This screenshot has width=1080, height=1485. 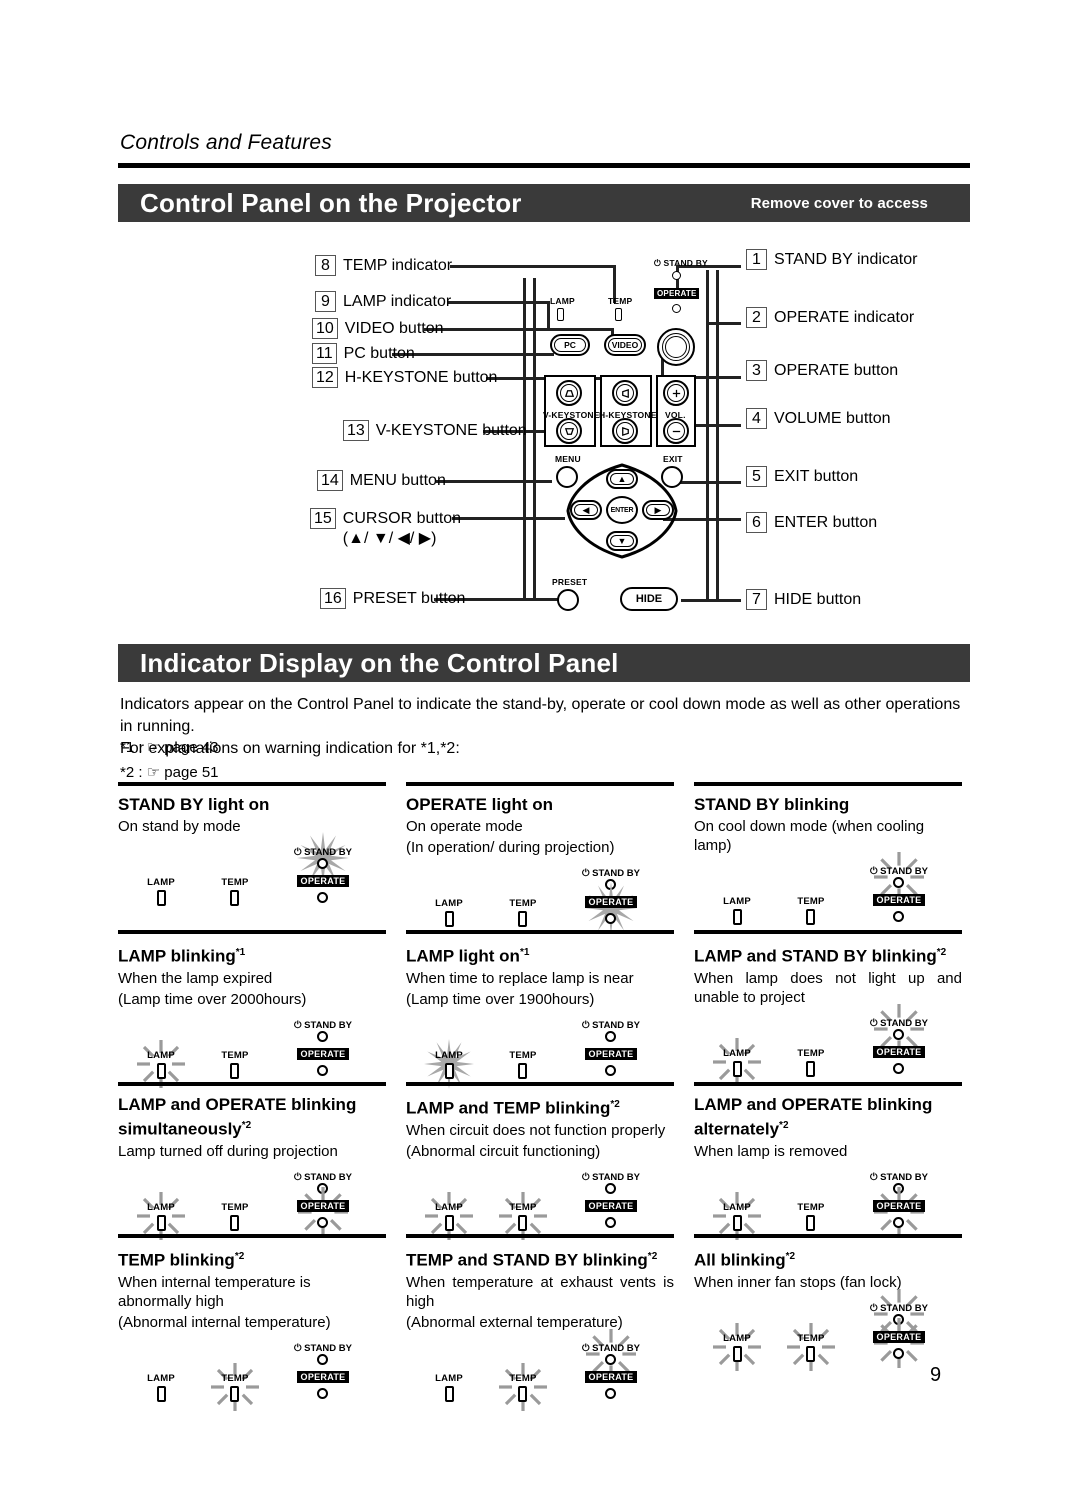 What do you see at coordinates (936, 1375) in the screenshot?
I see `page-number: 9` at bounding box center [936, 1375].